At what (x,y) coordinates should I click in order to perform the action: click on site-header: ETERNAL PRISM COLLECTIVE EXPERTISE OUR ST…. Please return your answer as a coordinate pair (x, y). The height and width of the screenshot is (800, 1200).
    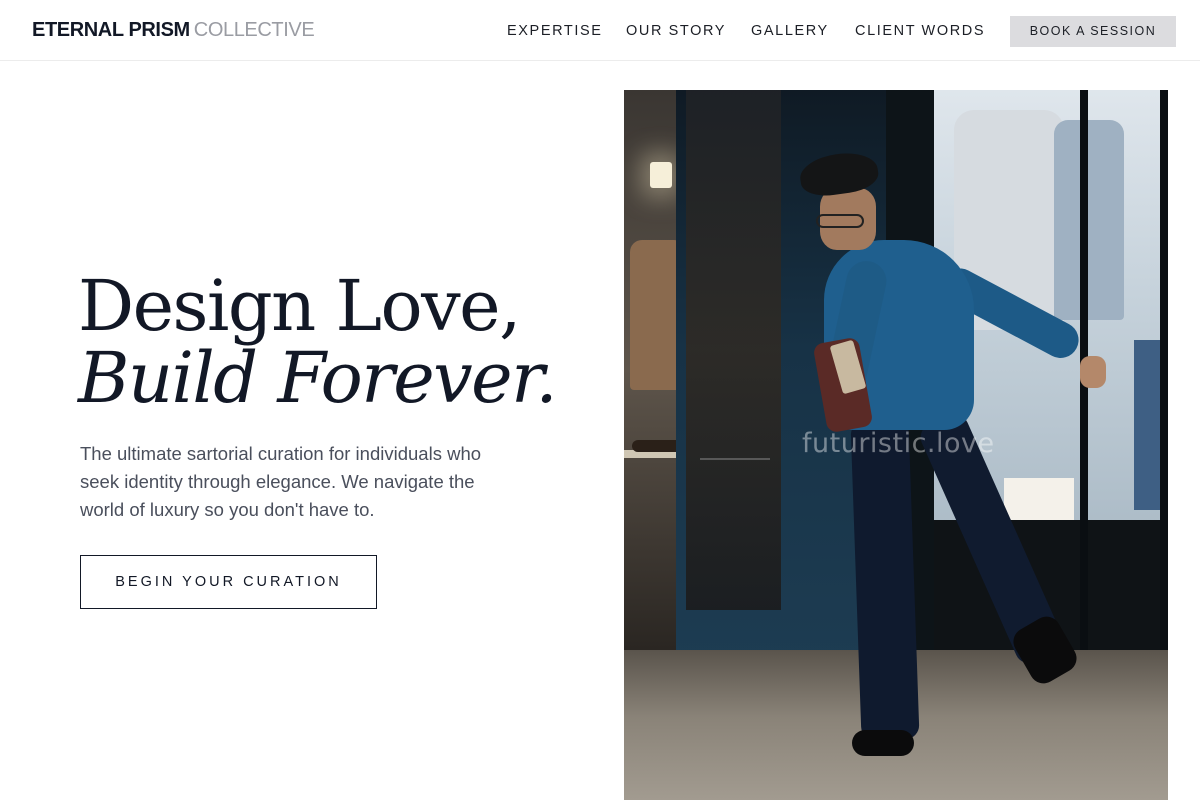
    Looking at the image, I should click on (600, 30).